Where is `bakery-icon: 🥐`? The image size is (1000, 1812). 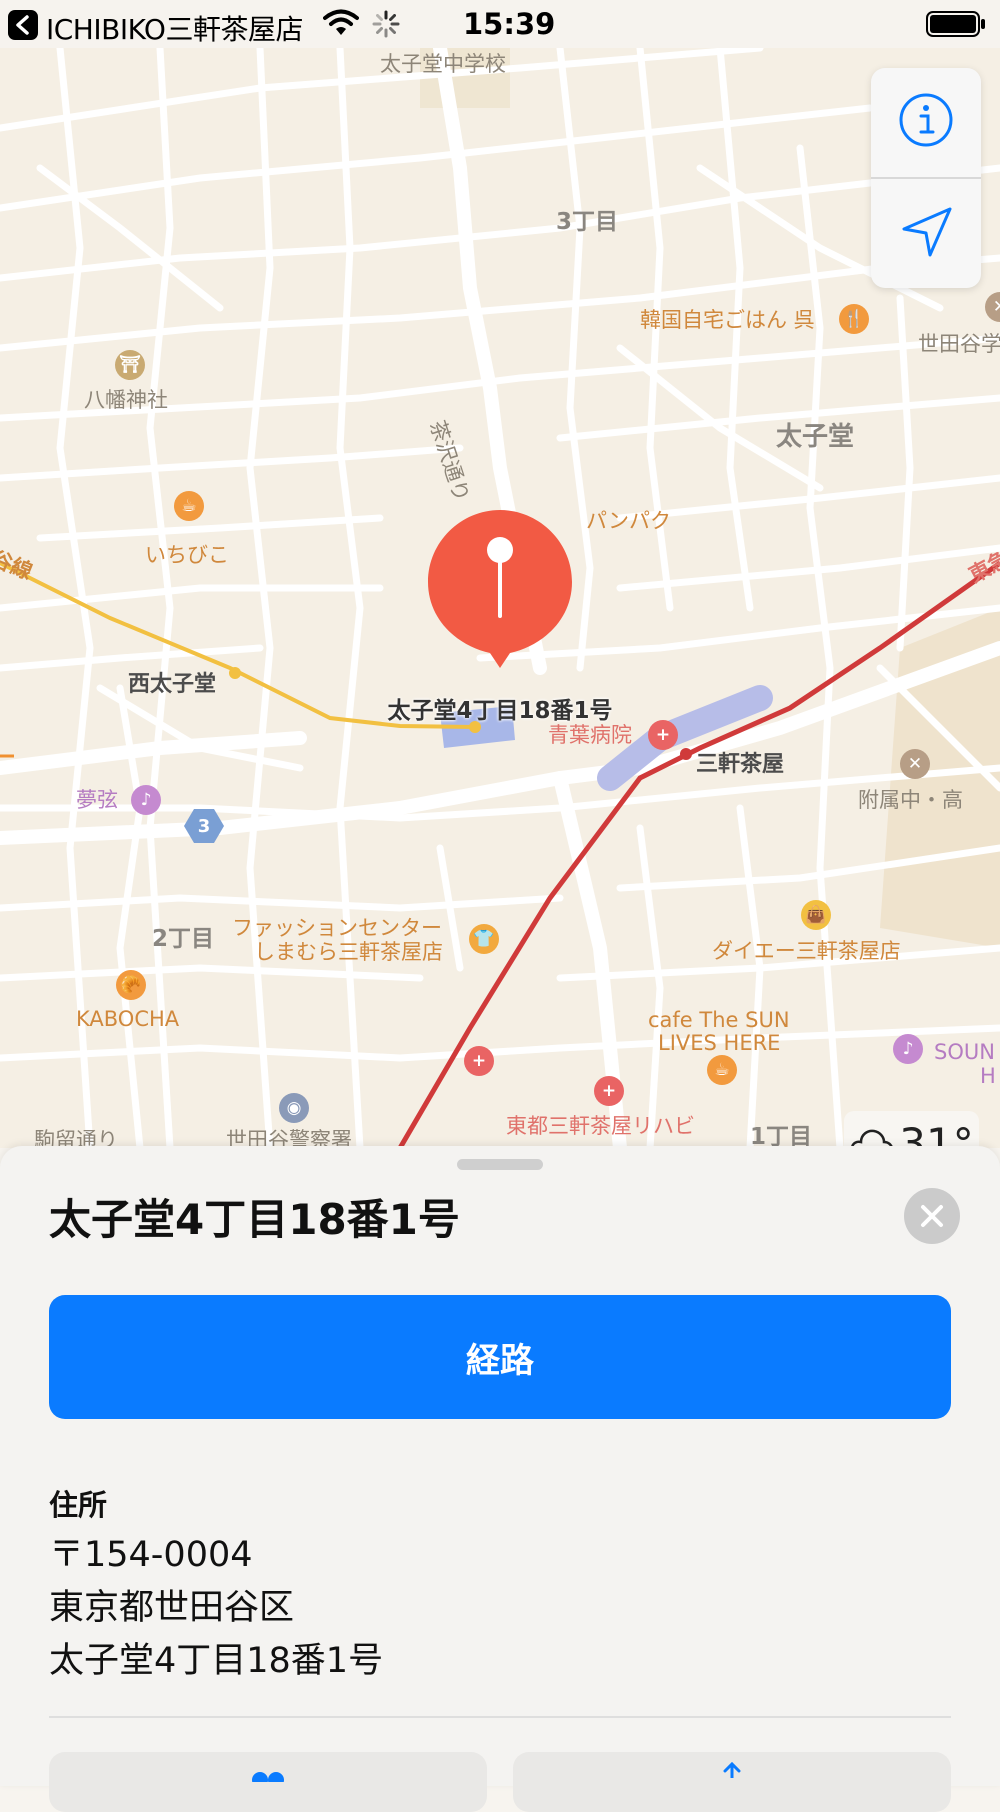 bakery-icon: 🥐 is located at coordinates (131, 985).